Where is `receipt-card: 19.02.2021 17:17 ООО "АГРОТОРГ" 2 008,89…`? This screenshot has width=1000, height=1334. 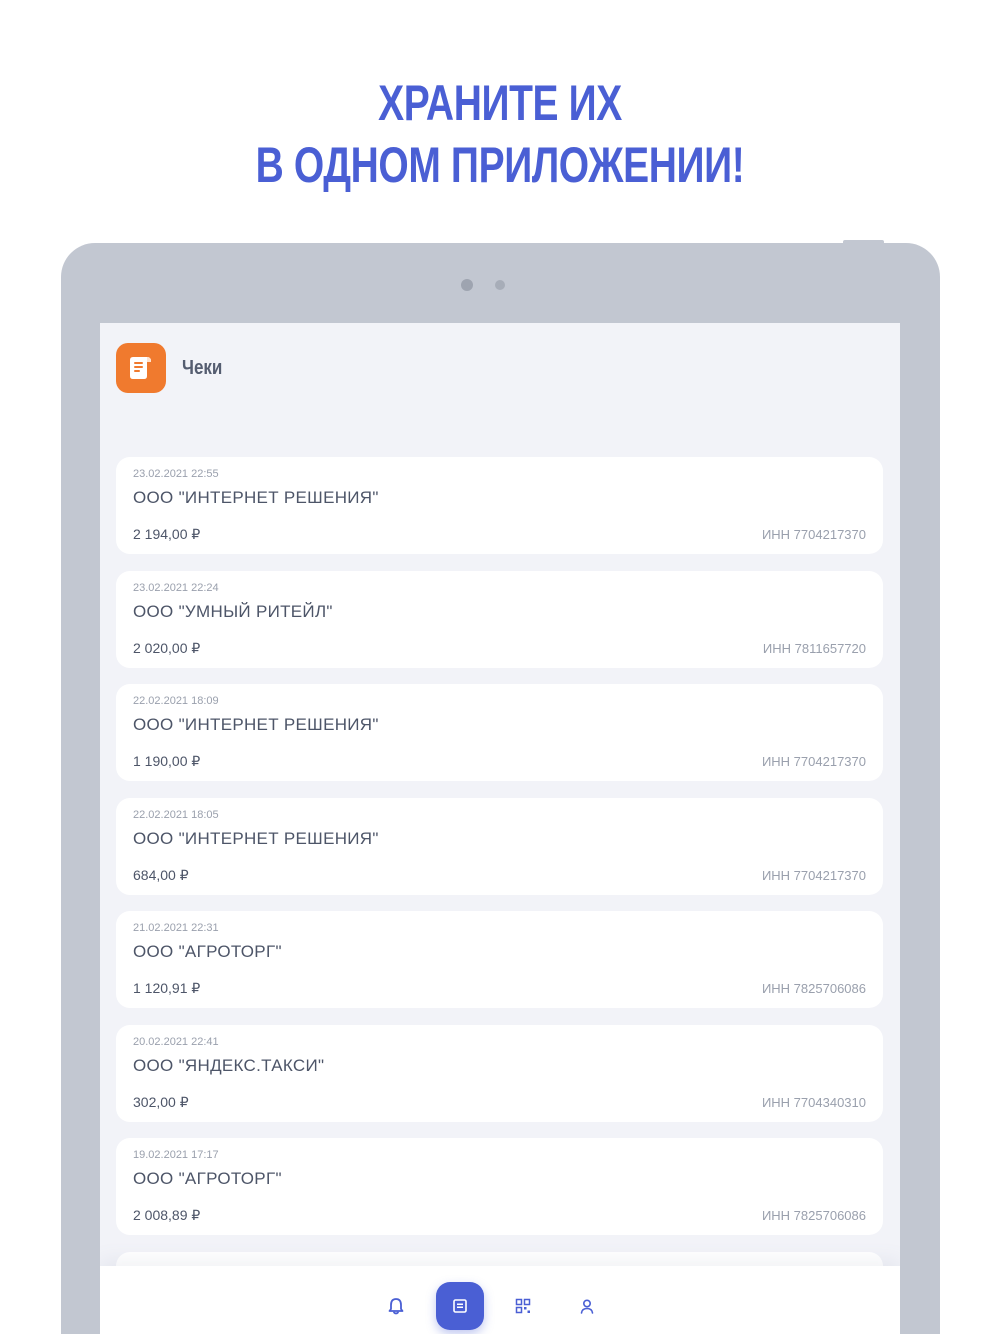 receipt-card: 19.02.2021 17:17 ООО "АГРОТОРГ" 2 008,89… is located at coordinates (499, 1186).